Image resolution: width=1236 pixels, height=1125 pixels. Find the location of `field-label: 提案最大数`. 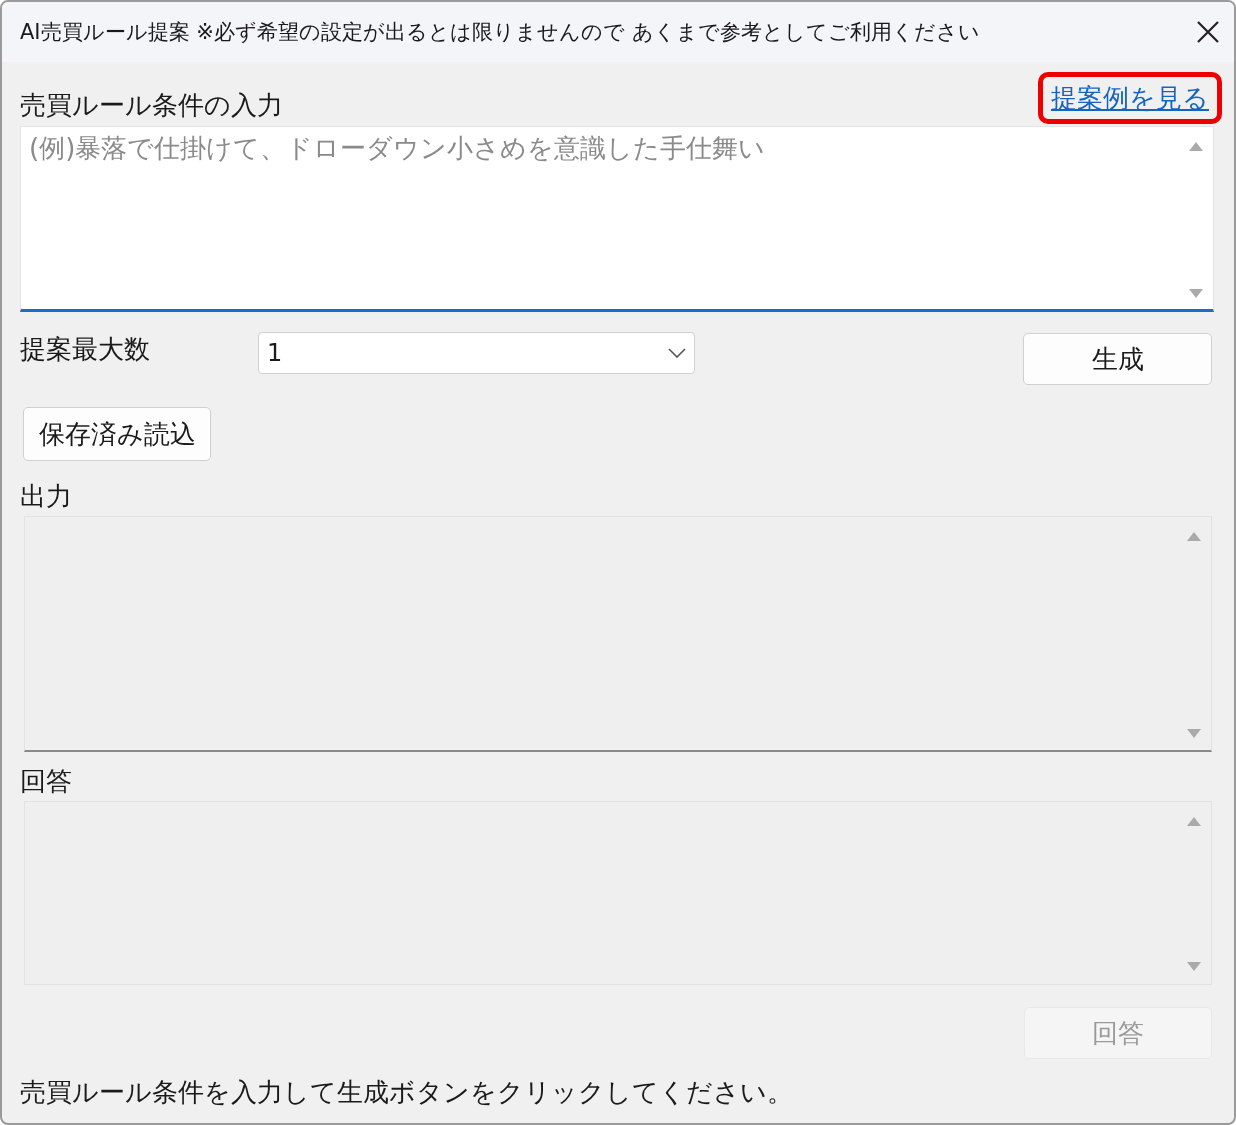

field-label: 提案最大数 is located at coordinates (85, 349).